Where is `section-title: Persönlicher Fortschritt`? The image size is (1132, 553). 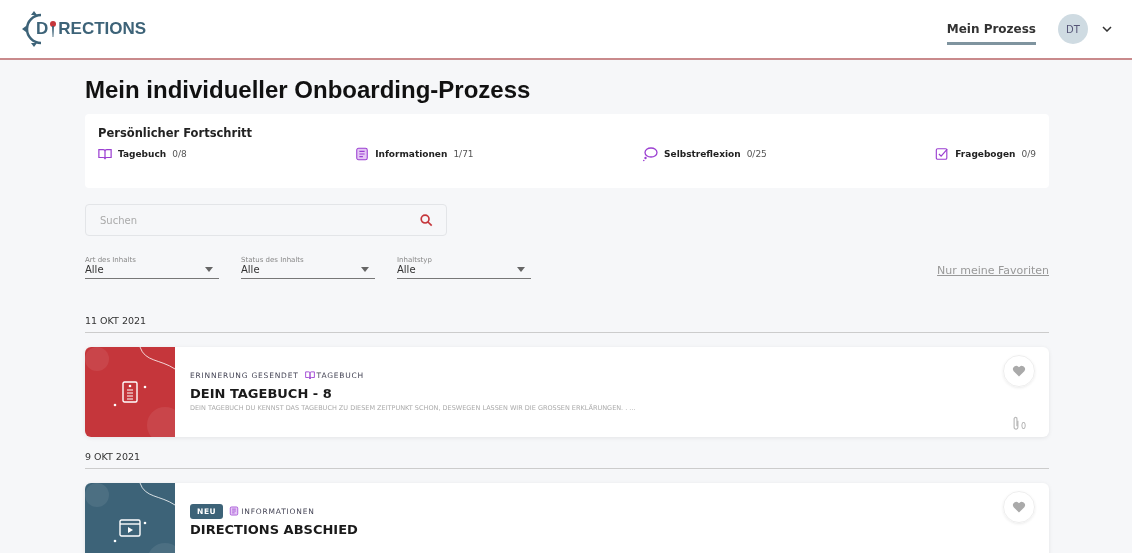
section-title: Persönlicher Fortschritt is located at coordinates (176, 133).